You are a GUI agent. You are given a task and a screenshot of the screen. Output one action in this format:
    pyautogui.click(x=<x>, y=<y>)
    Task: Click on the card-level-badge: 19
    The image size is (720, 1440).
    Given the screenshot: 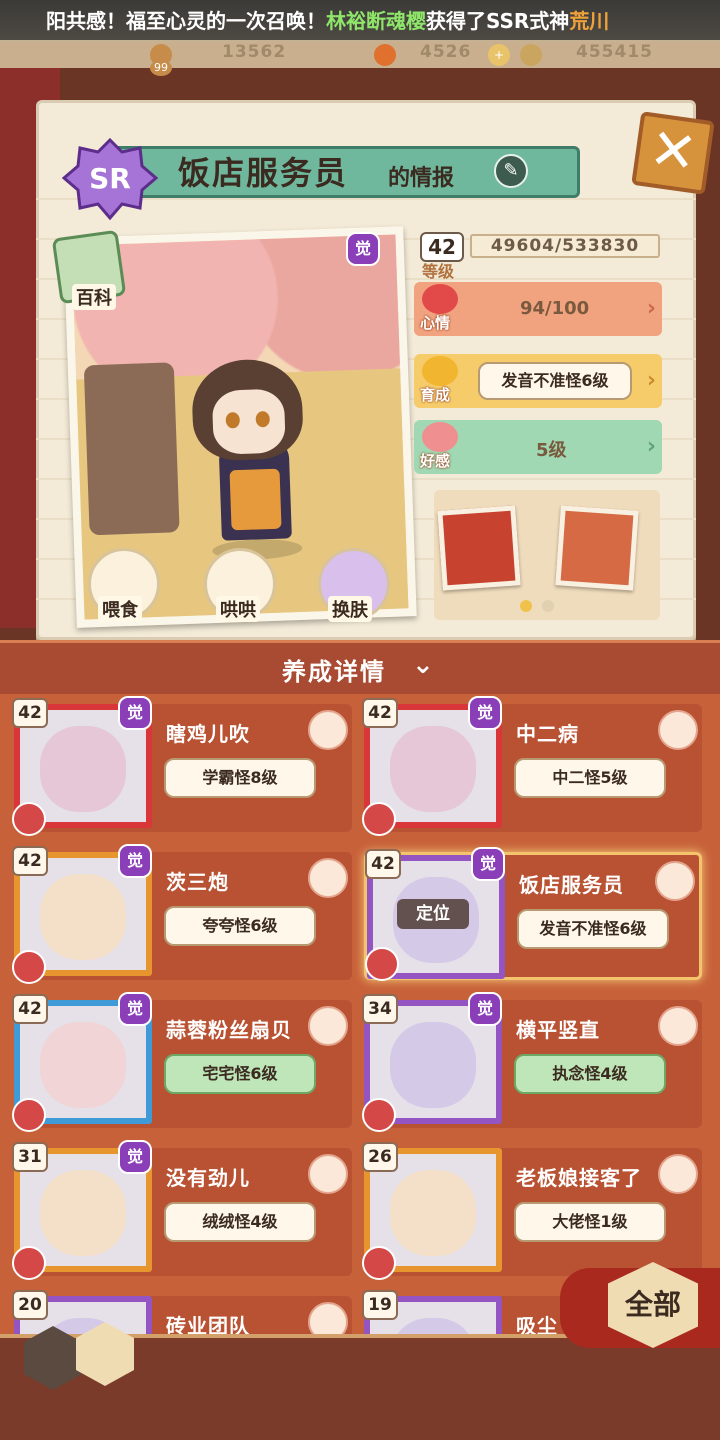 What is the action you would take?
    pyautogui.click(x=380, y=1305)
    